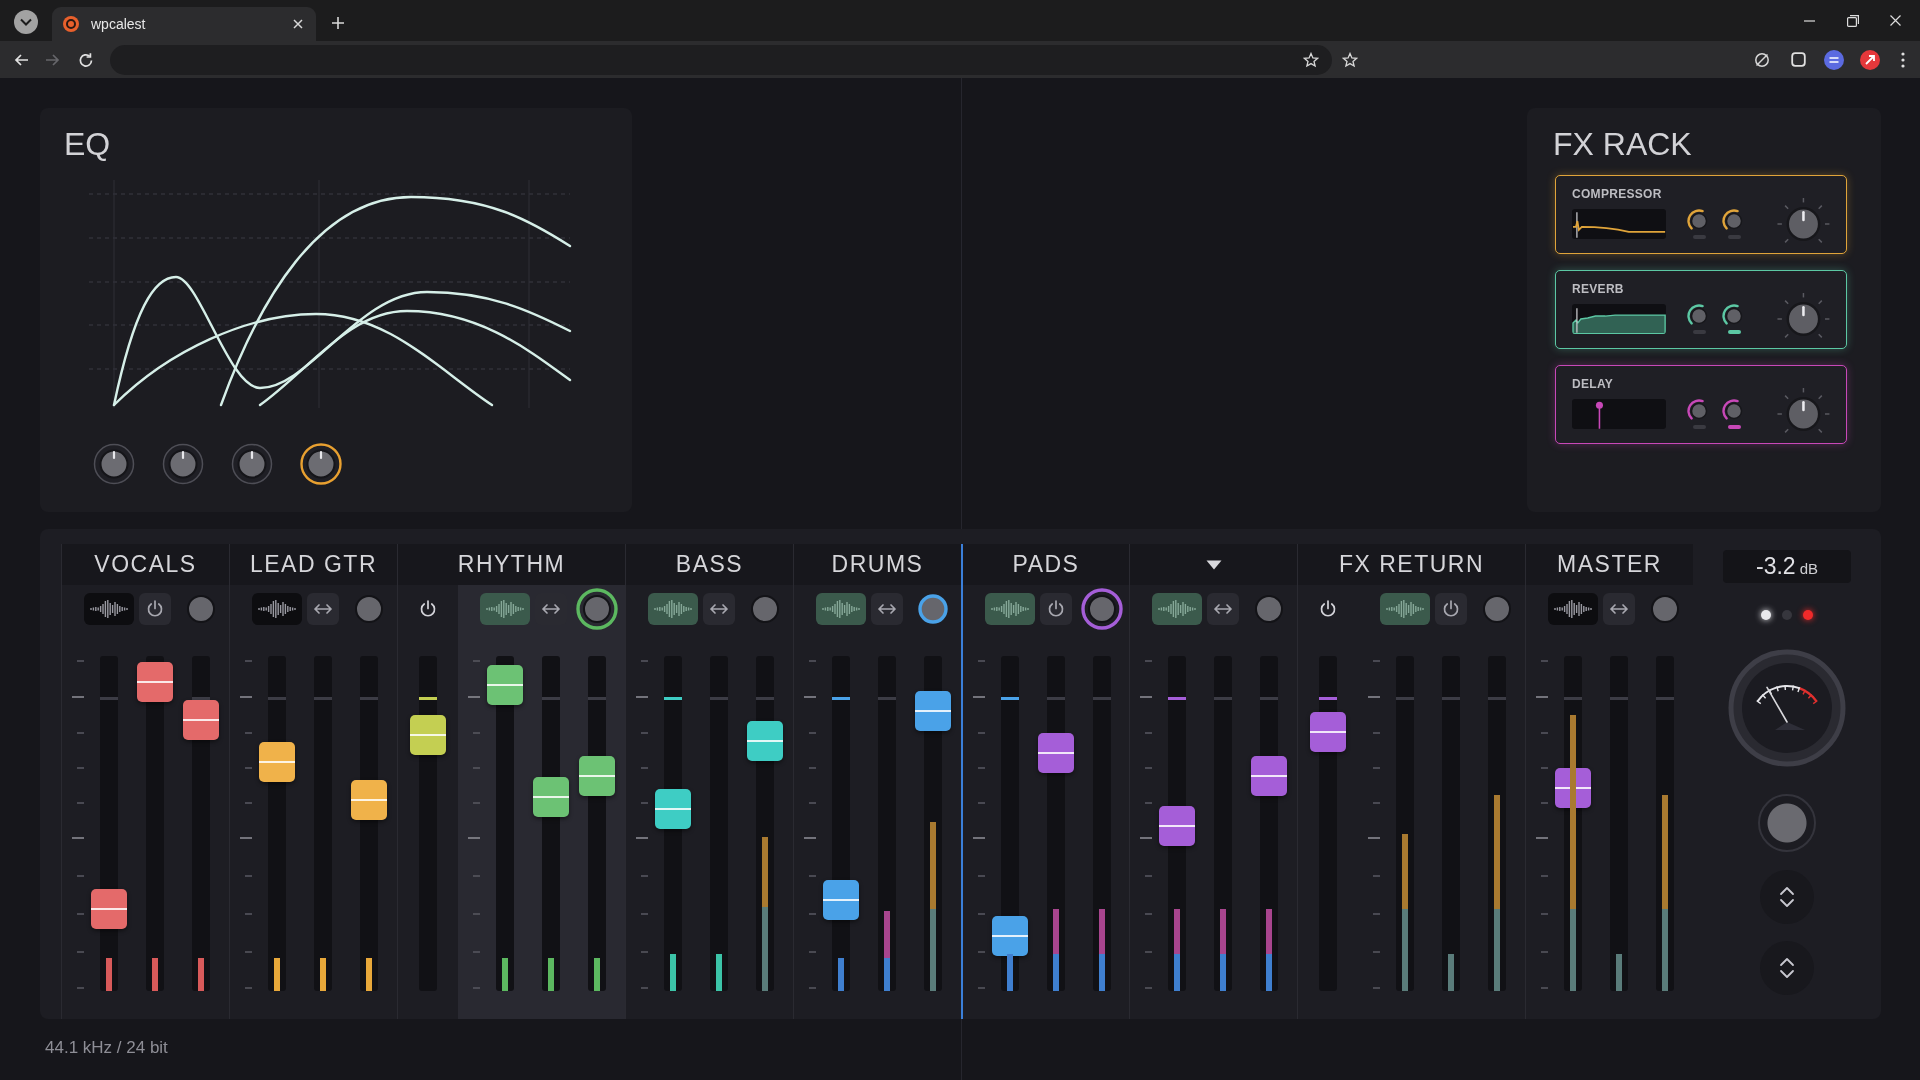 The image size is (1920, 1080). I want to click on channel-name: MASTER, so click(1609, 564).